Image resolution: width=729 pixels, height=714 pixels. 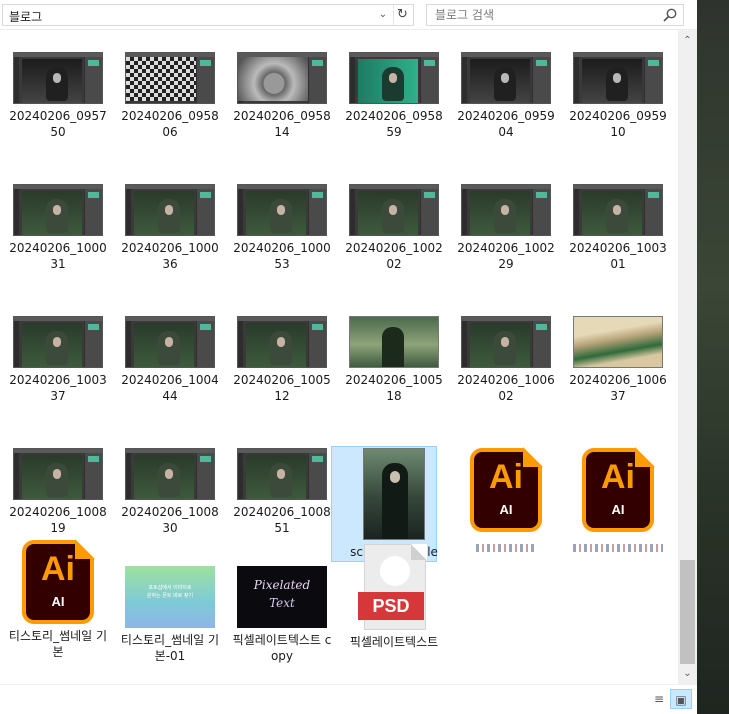 I want to click on file-item: 20240206_100229, so click(x=506, y=228).